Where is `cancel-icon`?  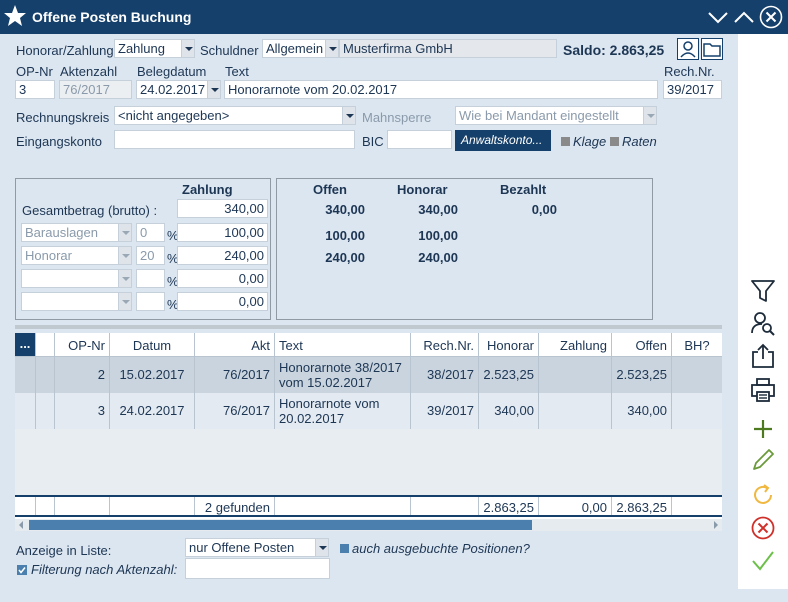
cancel-icon is located at coordinates (763, 528).